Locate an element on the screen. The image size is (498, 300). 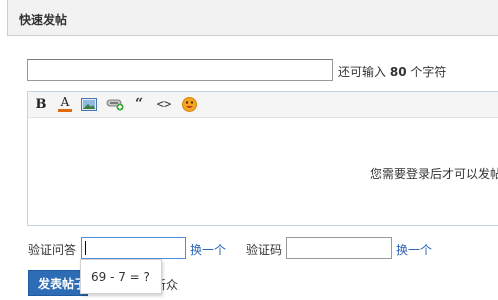
font-color-icon: A is located at coordinates (65, 104).